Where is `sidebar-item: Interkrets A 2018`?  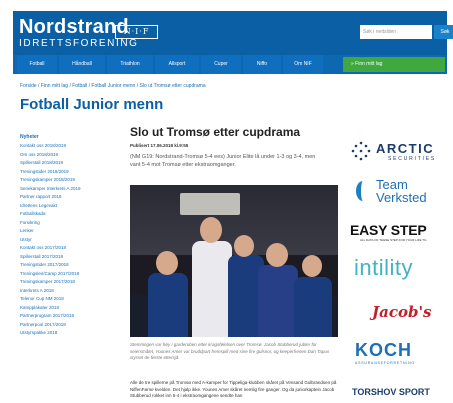
sidebar-item: Interkrets A 2018 is located at coordinates (70, 291).